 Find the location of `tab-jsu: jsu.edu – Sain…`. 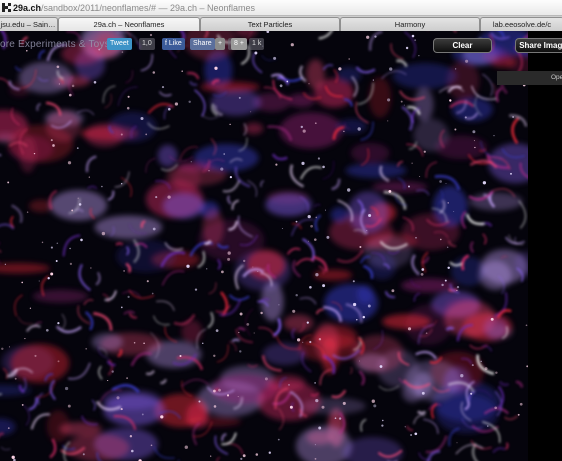

tab-jsu: jsu.edu – Sain… is located at coordinates (29, 24).